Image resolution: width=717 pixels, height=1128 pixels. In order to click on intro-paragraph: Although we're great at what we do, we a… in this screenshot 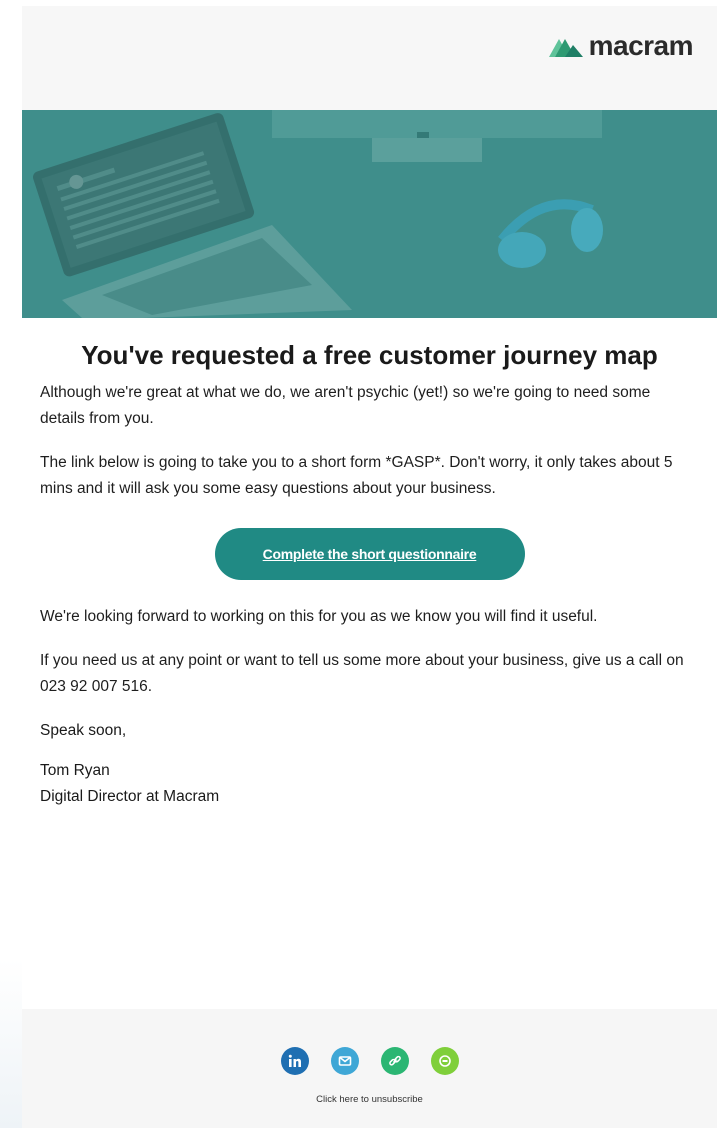, I will do `click(345, 405)`.